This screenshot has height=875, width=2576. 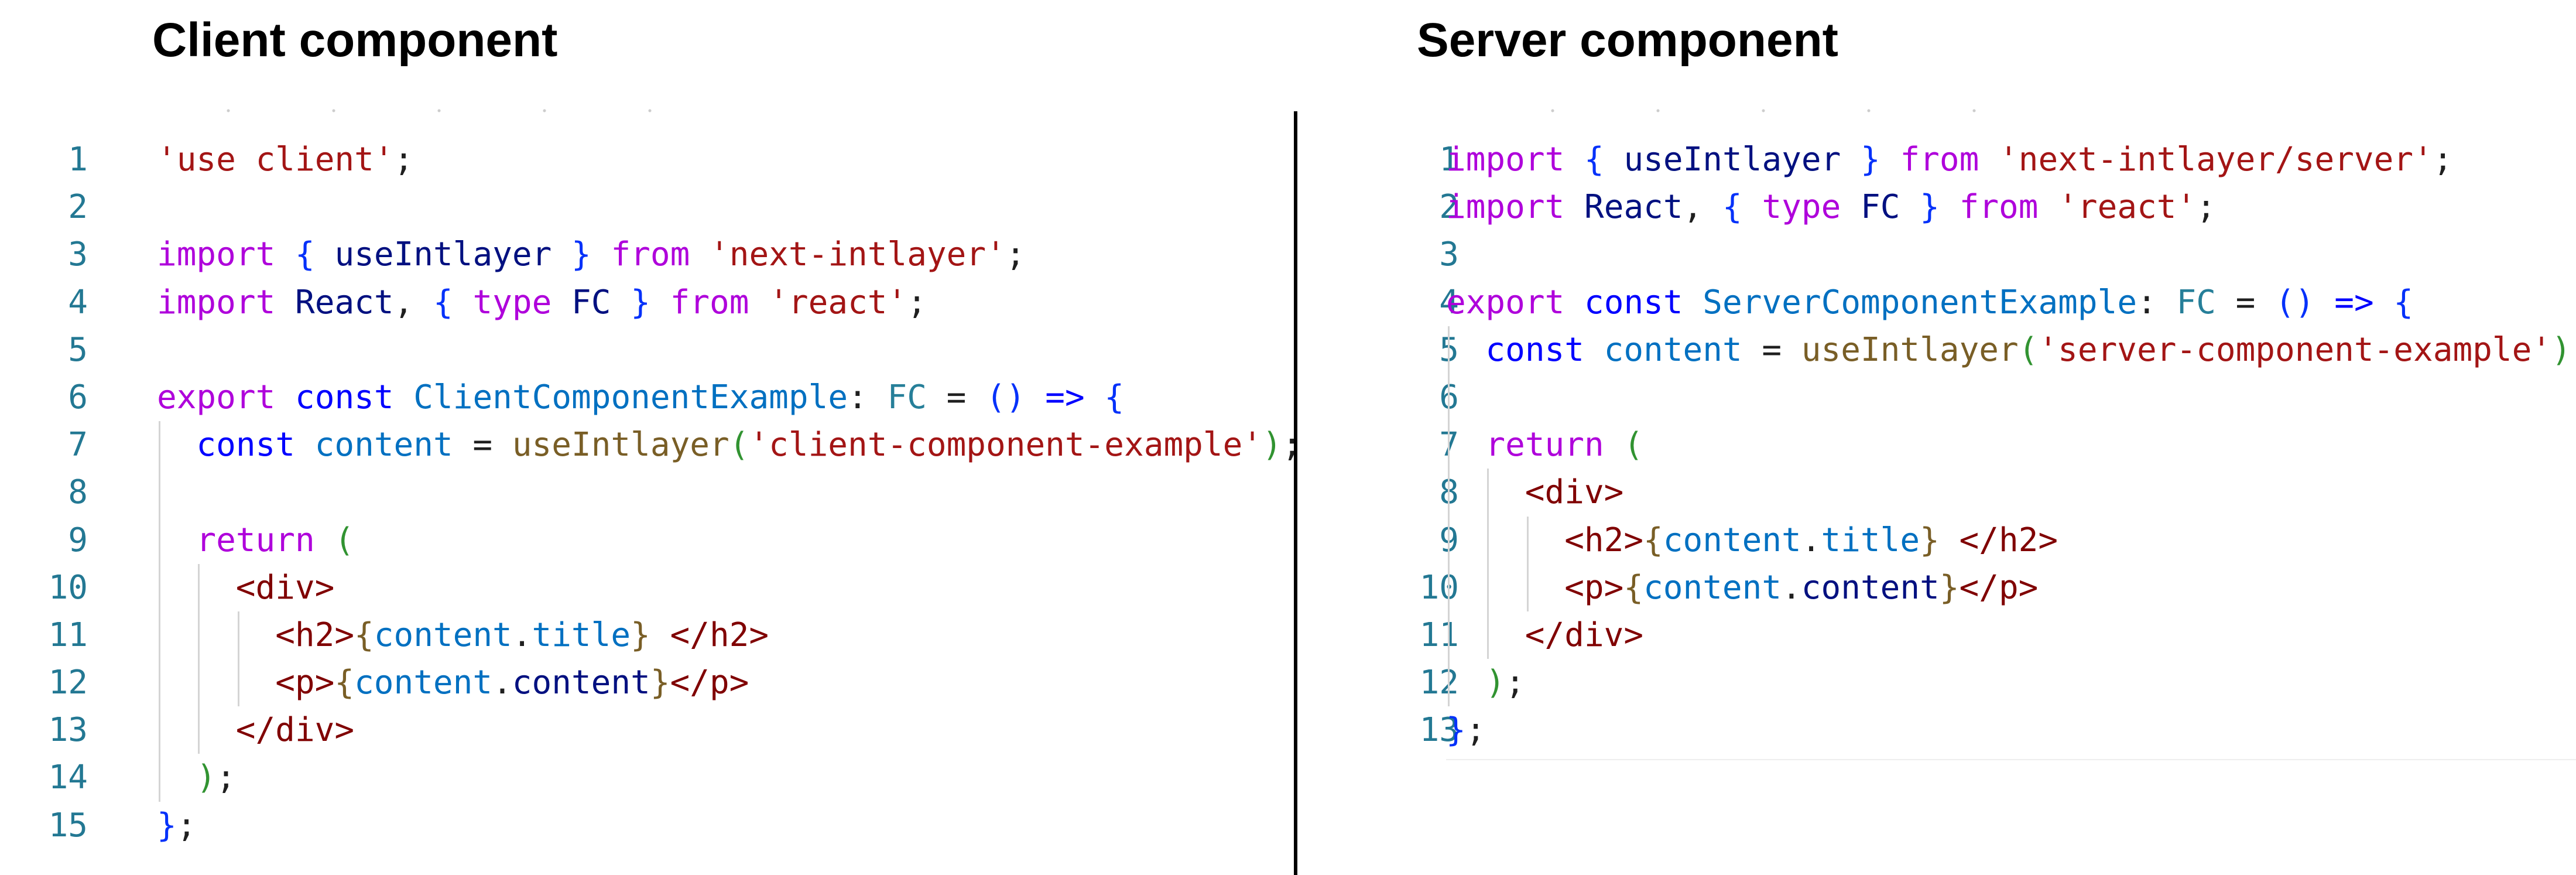 I want to click on code-token-variable: FC, so click(x=1880, y=207).